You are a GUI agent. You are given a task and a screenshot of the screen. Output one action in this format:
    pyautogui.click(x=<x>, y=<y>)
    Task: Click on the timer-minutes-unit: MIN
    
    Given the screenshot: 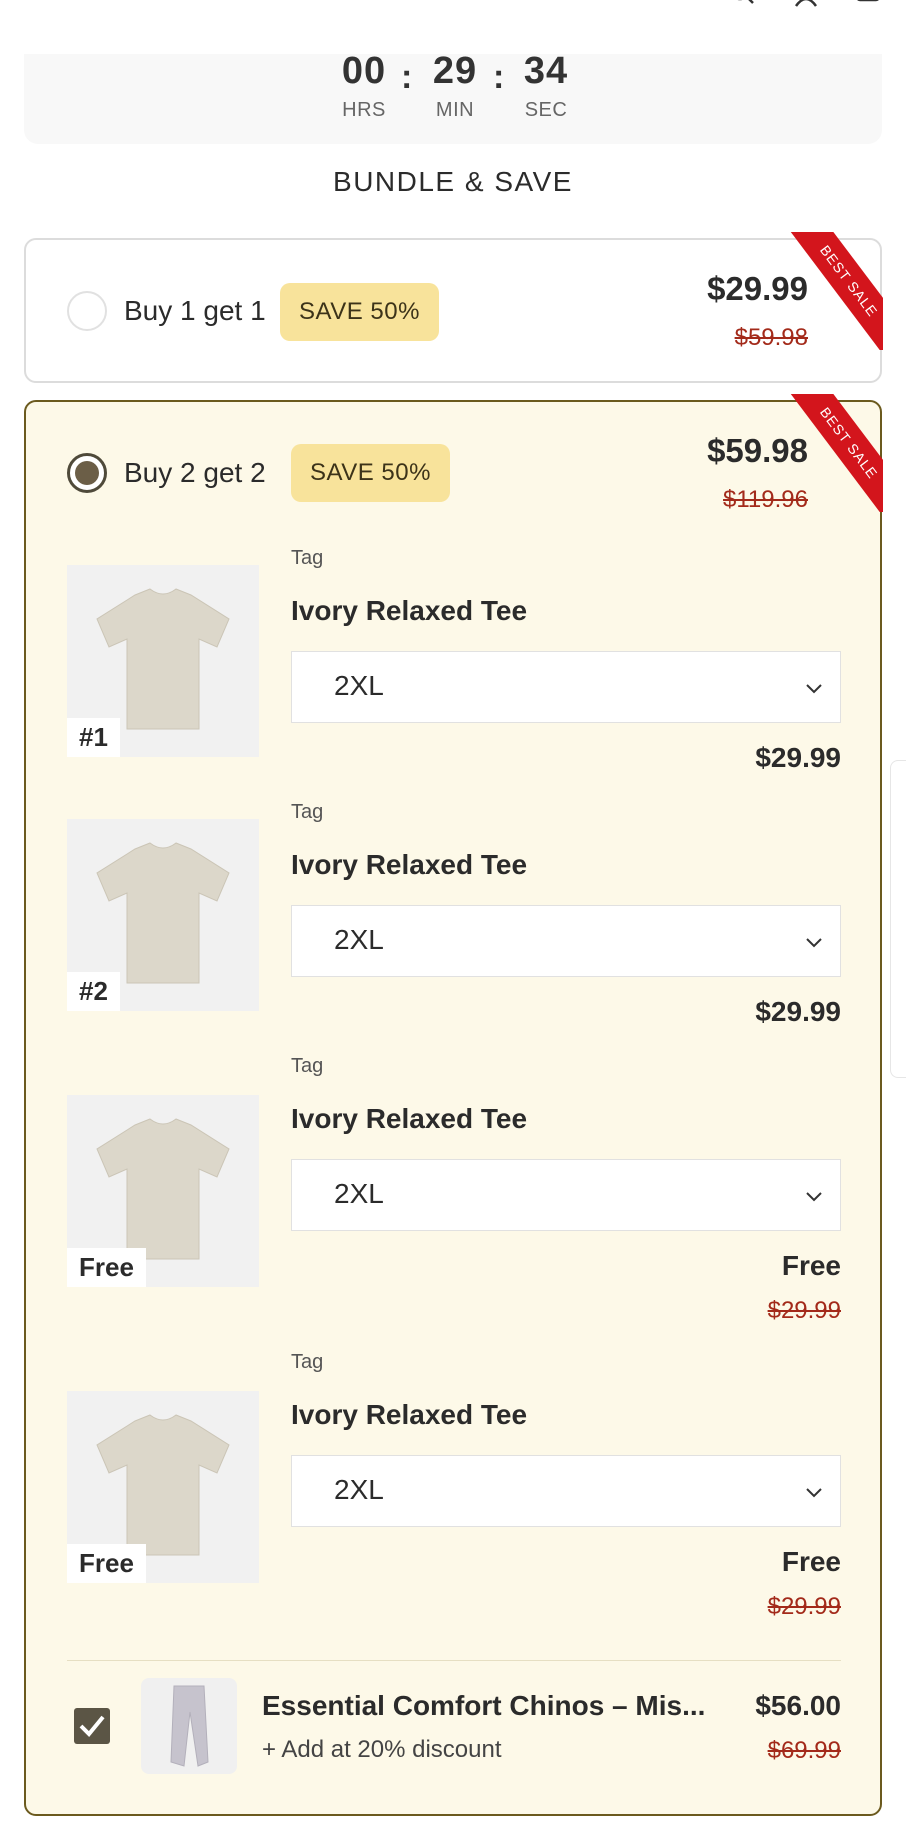 What is the action you would take?
    pyautogui.click(x=455, y=110)
    